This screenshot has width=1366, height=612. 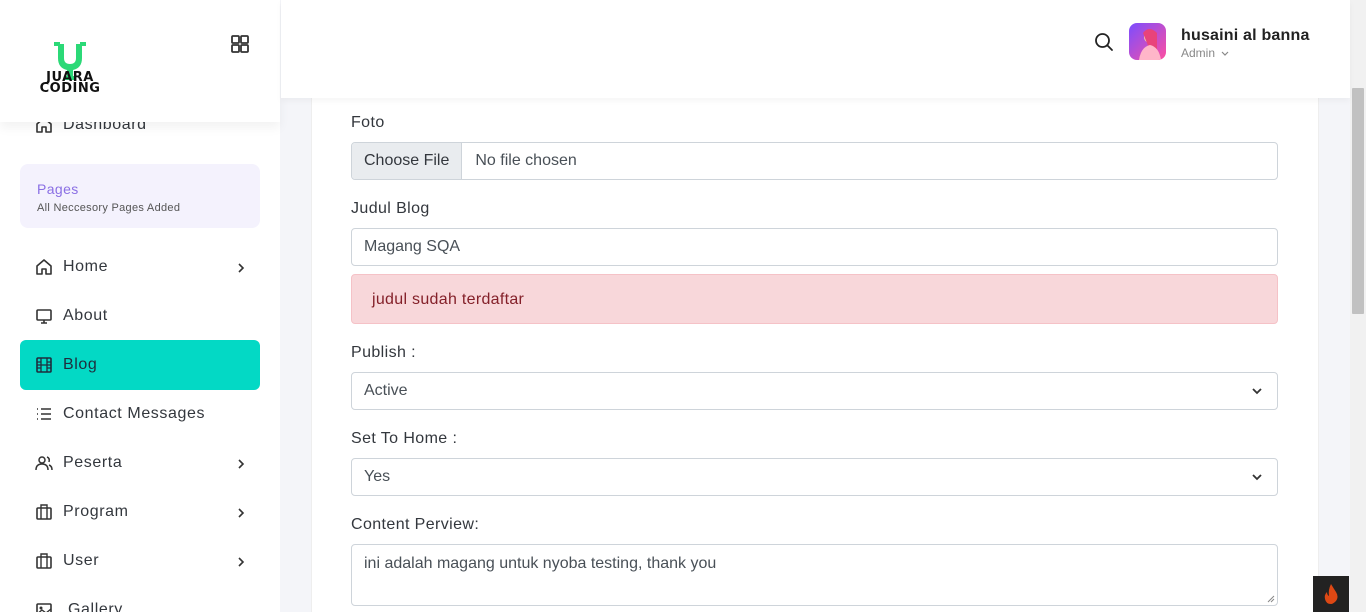 What do you see at coordinates (140, 316) in the screenshot?
I see `sidebar-item-about: About` at bounding box center [140, 316].